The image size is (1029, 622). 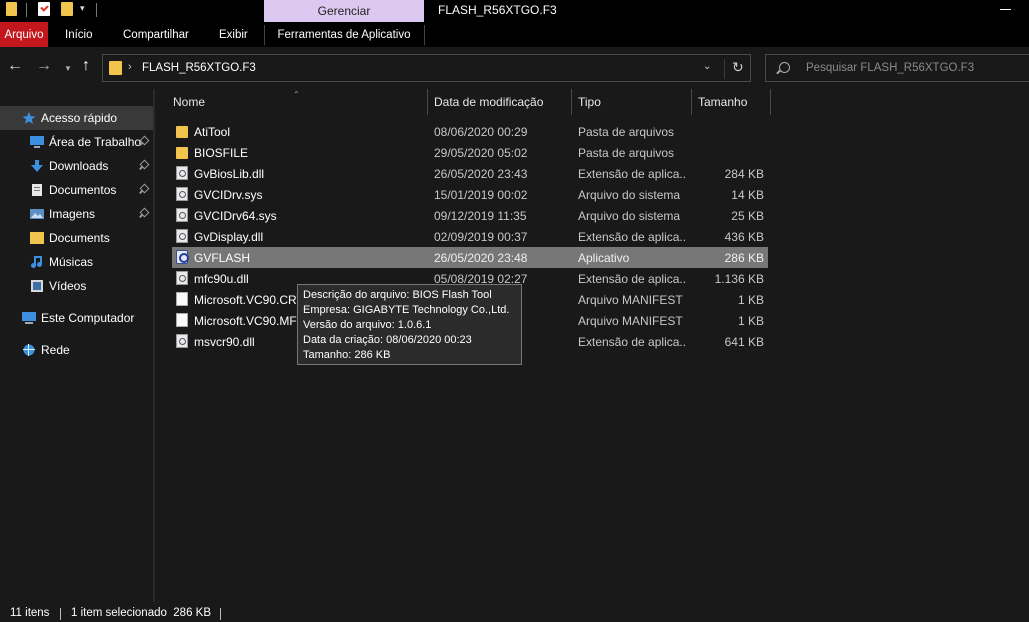 I want to click on sidebar-item-videos: Vídeos, so click(x=76, y=286).